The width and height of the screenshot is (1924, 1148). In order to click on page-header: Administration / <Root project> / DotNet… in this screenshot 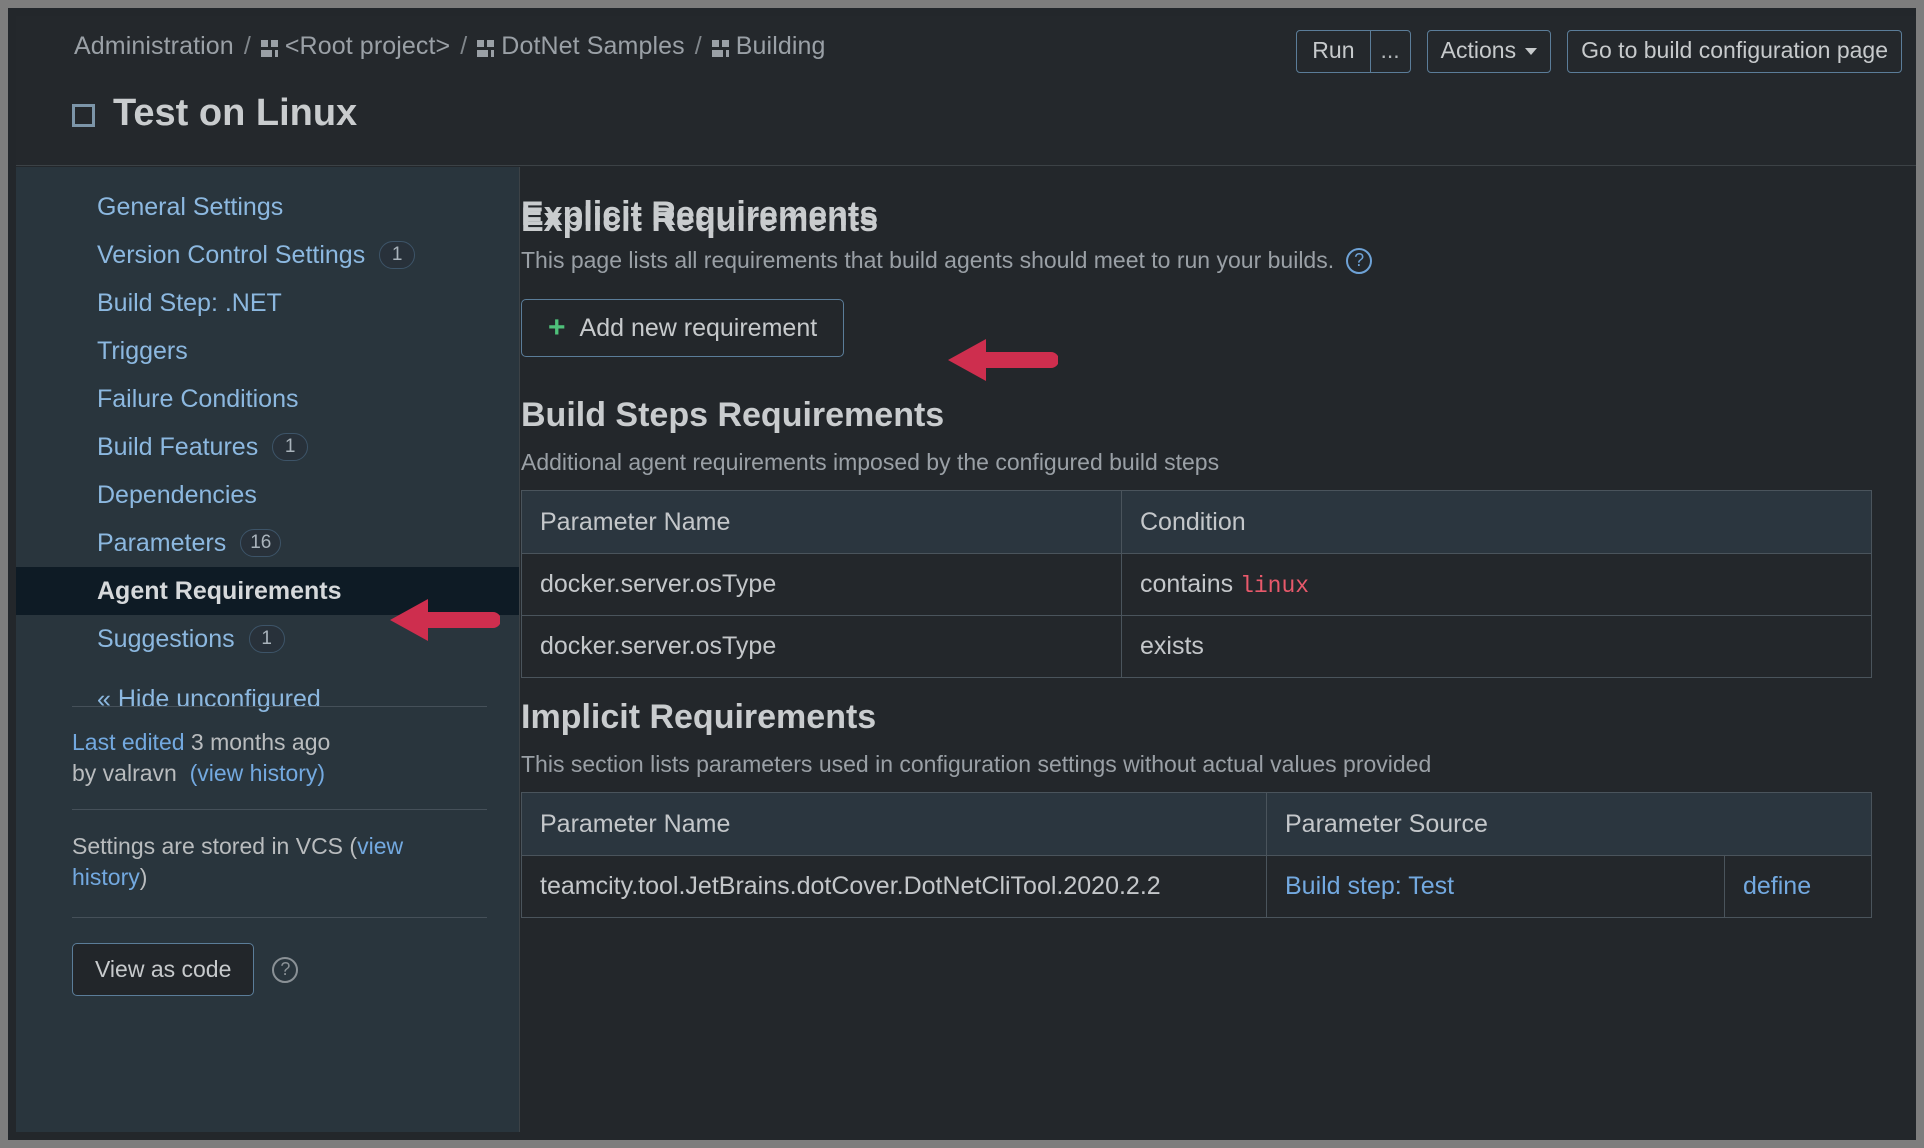, I will do `click(966, 91)`.